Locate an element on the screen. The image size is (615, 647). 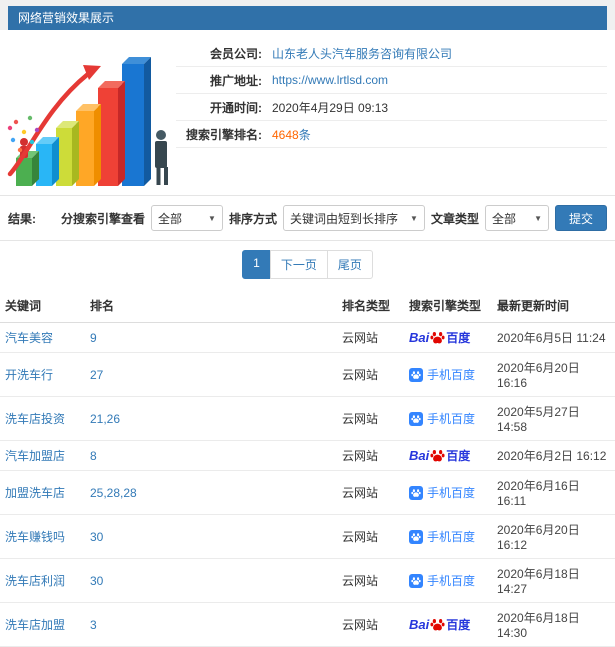
page-header-strip: 网络营销效果展示 is located at coordinates (307, 15).